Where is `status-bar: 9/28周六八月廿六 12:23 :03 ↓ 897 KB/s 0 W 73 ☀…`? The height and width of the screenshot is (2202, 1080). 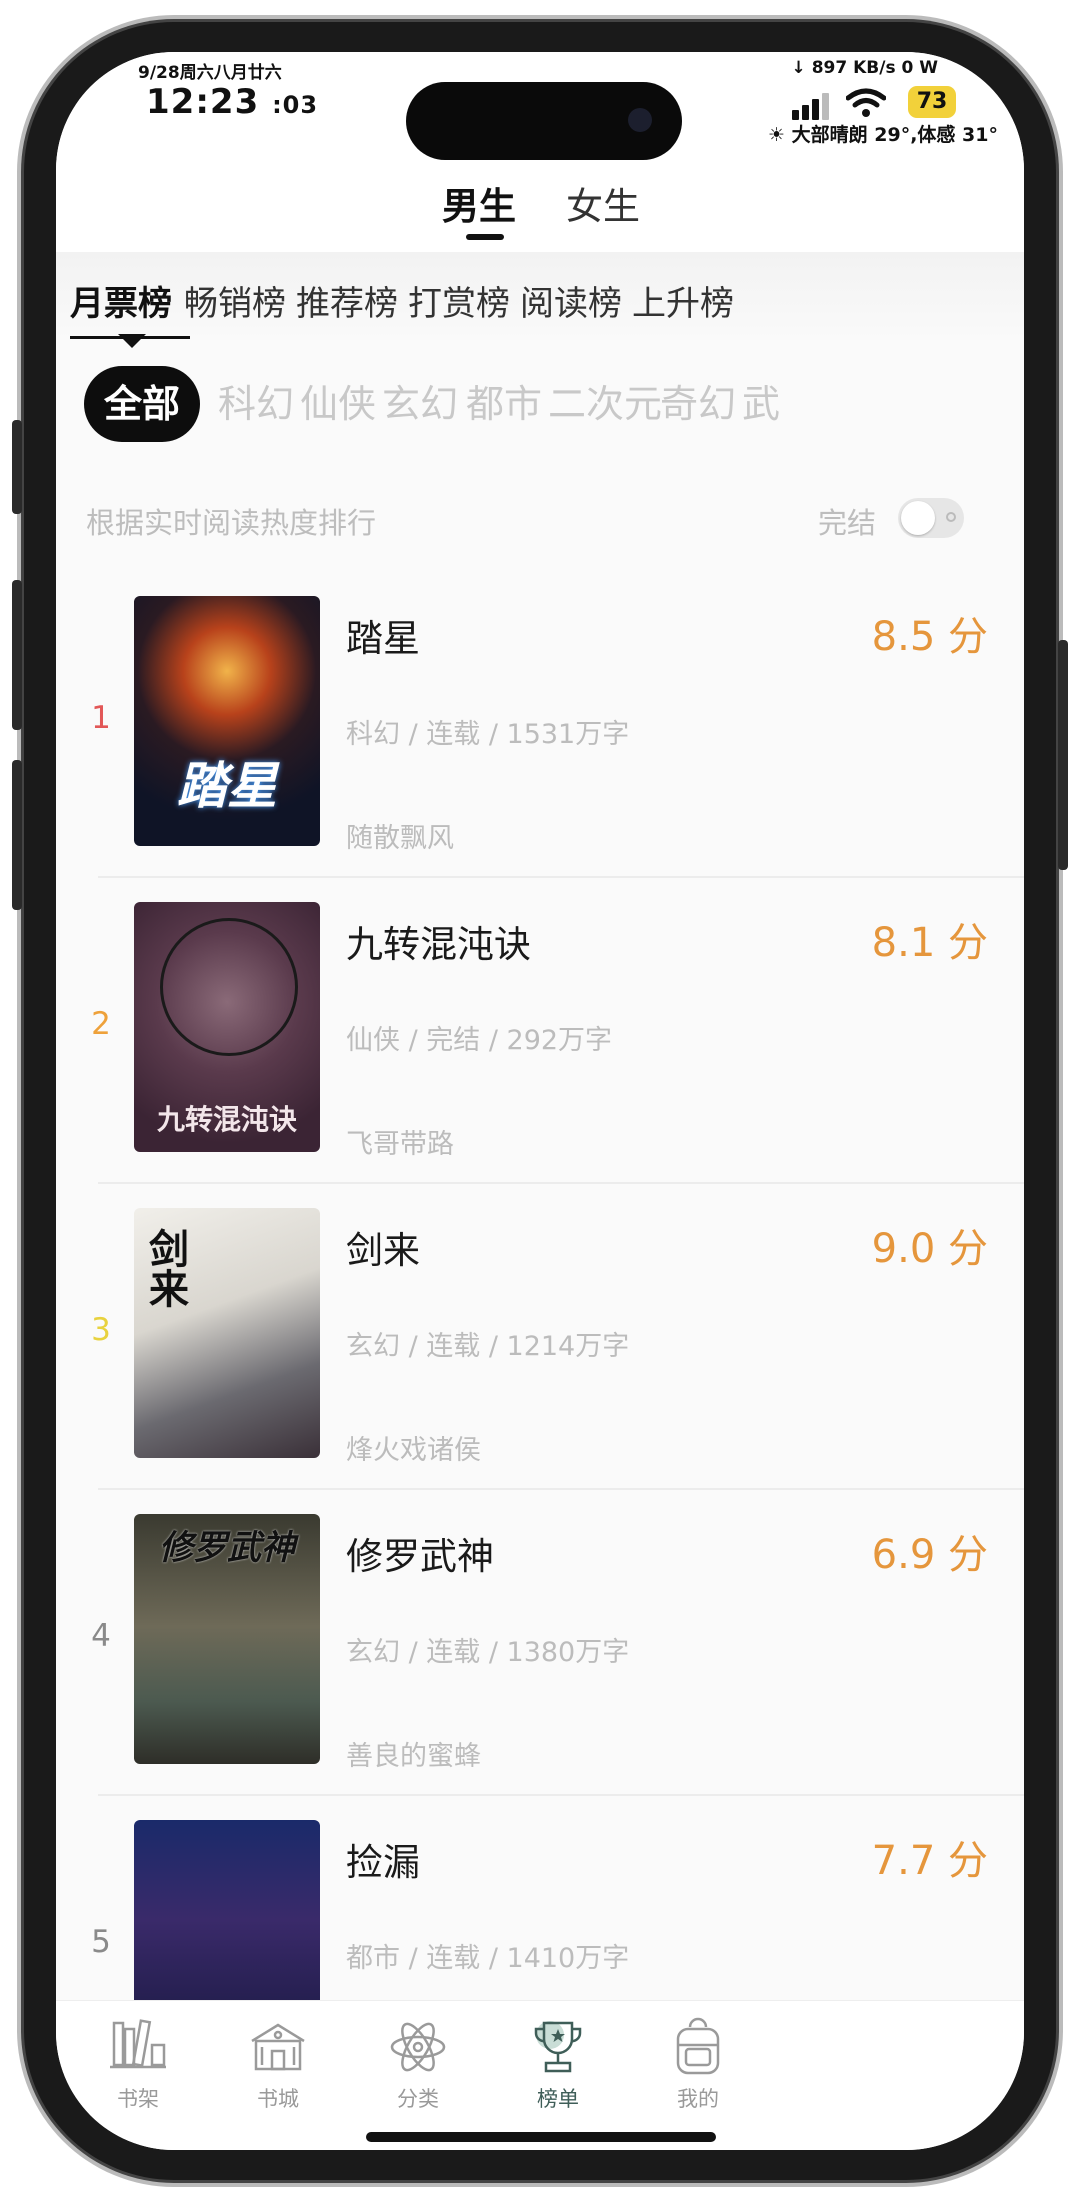 status-bar: 9/28周六八月廿六 12:23 :03 ↓ 897 KB/s 0 W 73 ☀… is located at coordinates (540, 108).